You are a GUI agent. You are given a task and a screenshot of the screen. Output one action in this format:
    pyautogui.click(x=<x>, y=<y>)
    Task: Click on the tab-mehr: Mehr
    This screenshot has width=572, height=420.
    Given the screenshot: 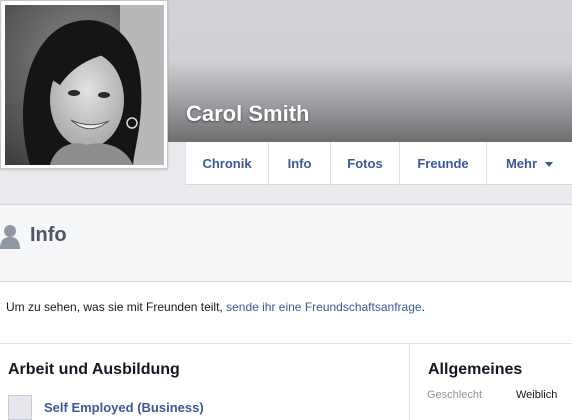 What is the action you would take?
    pyautogui.click(x=529, y=163)
    